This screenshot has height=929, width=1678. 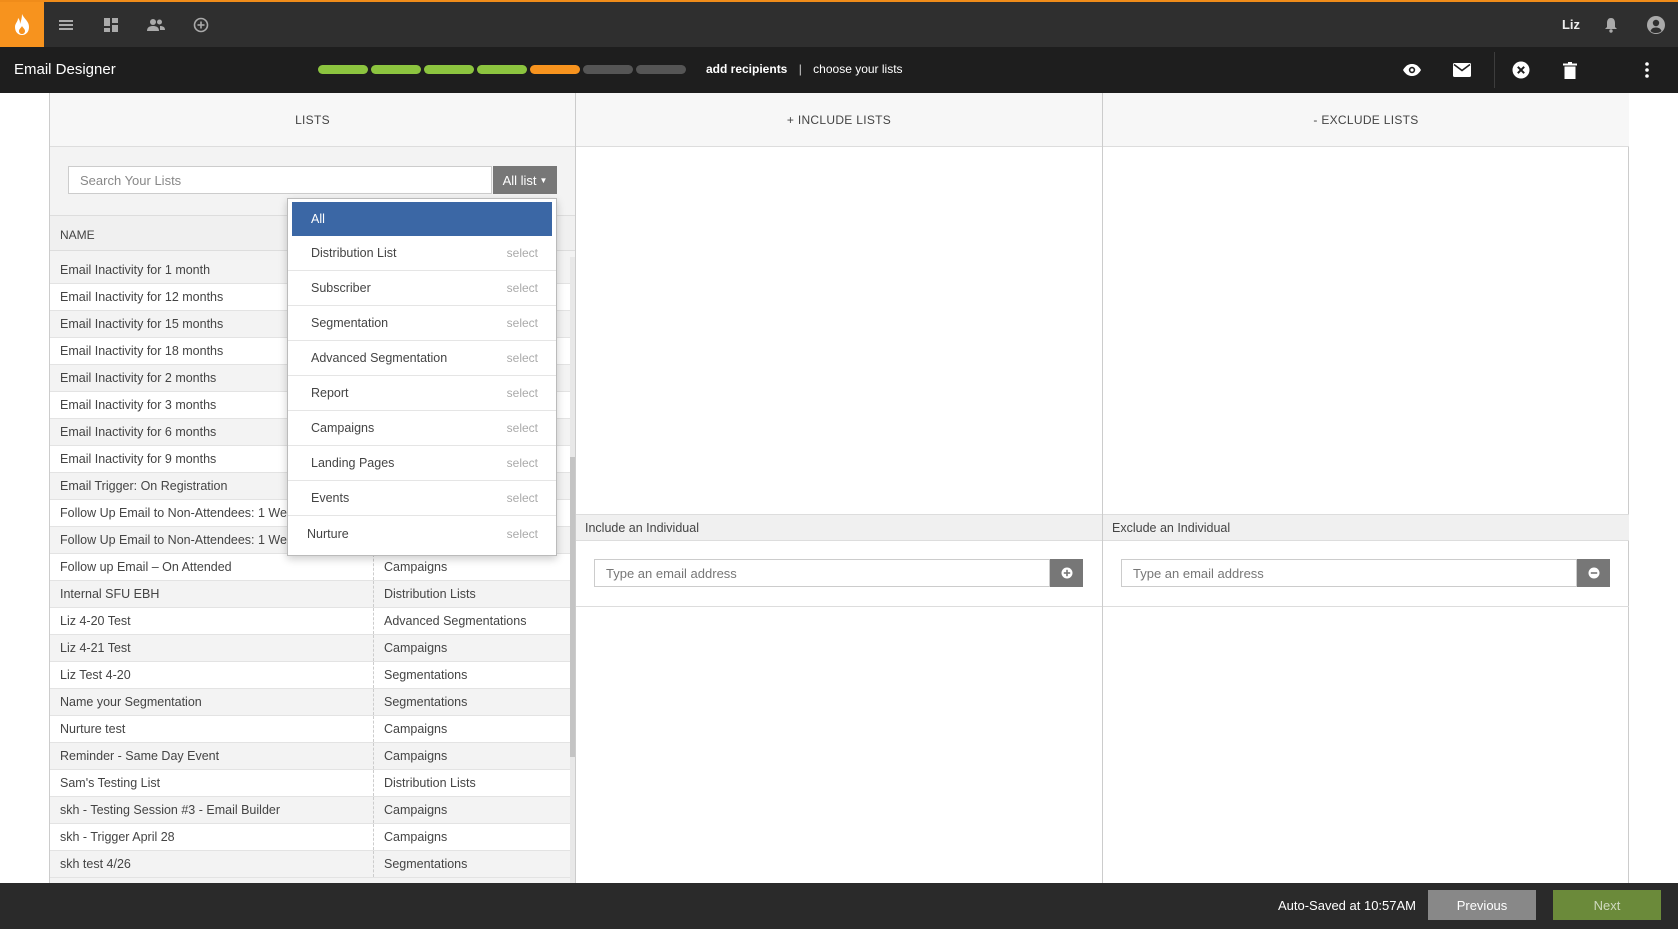 What do you see at coordinates (422, 253) in the screenshot?
I see `dropdown-item: Distribution List select` at bounding box center [422, 253].